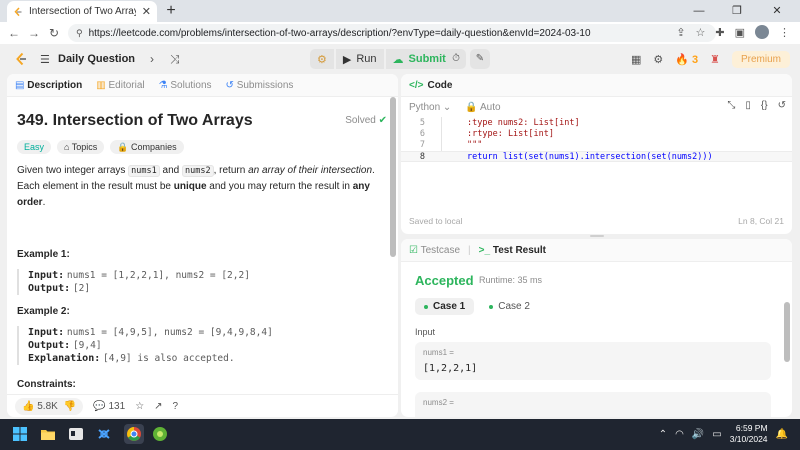 The height and width of the screenshot is (450, 800). Describe the element at coordinates (490, 107) in the screenshot. I see `mode-value: Auto` at that location.